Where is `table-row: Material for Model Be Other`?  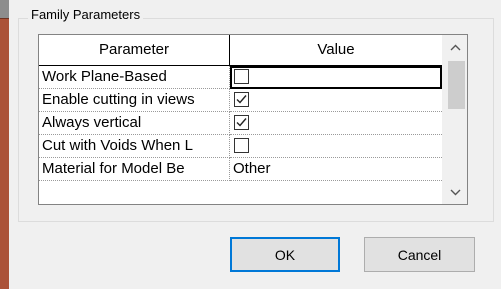 table-row: Material for Model Be Other is located at coordinates (240, 169).